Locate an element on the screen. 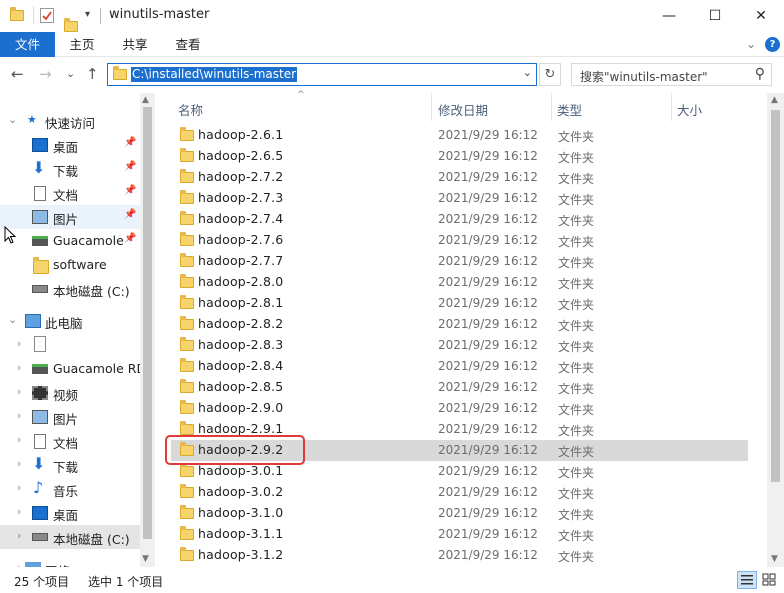 The width and height of the screenshot is (784, 593). nav-scrollbar: ▲ ▼ is located at coordinates (147, 330).